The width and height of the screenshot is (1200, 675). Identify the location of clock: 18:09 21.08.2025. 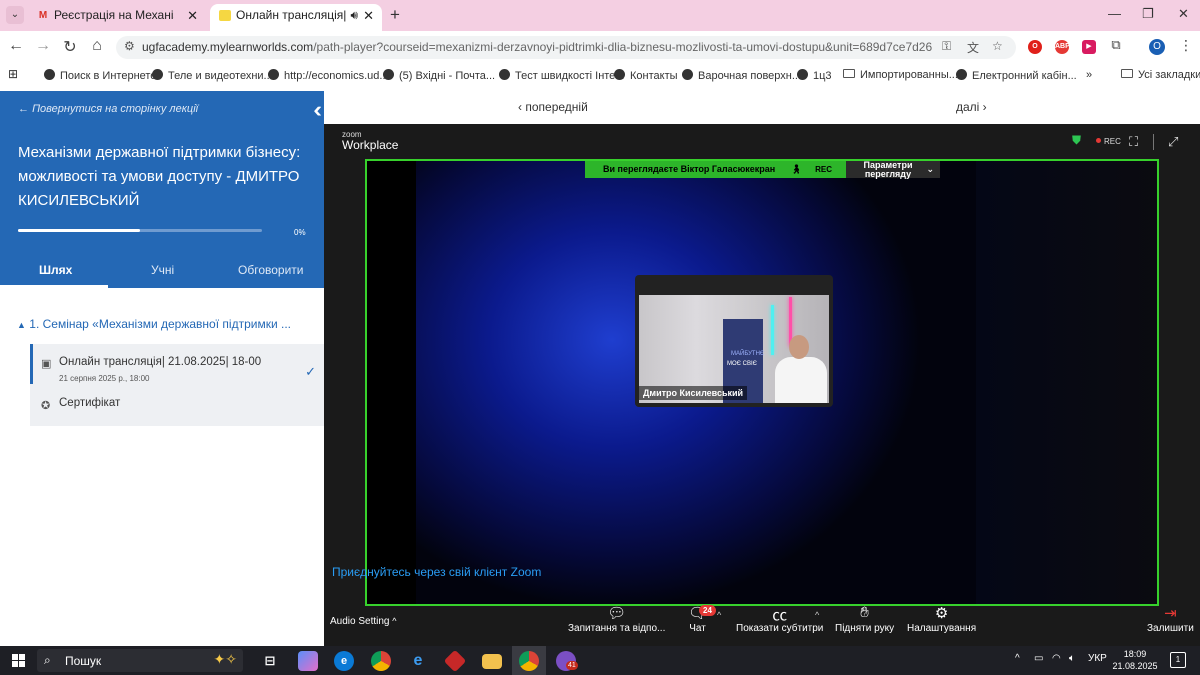
(1135, 660).